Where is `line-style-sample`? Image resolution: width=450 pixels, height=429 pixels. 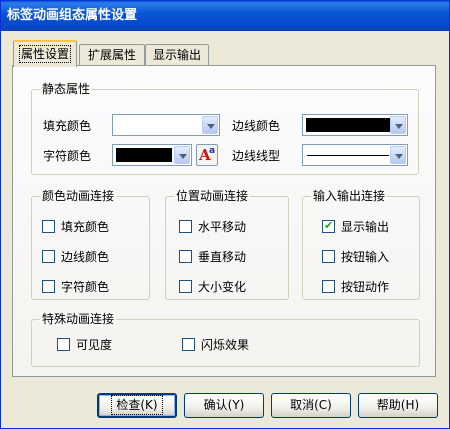 line-style-sample is located at coordinates (348, 155).